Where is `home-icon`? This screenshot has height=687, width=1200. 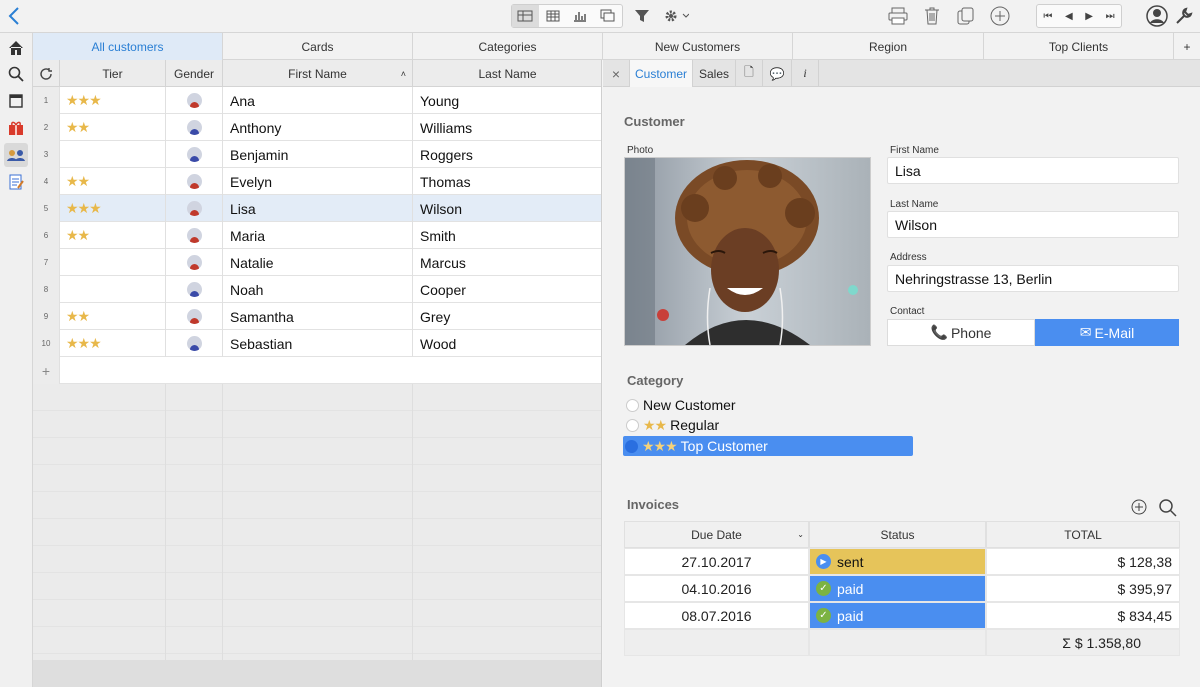 home-icon is located at coordinates (16, 48).